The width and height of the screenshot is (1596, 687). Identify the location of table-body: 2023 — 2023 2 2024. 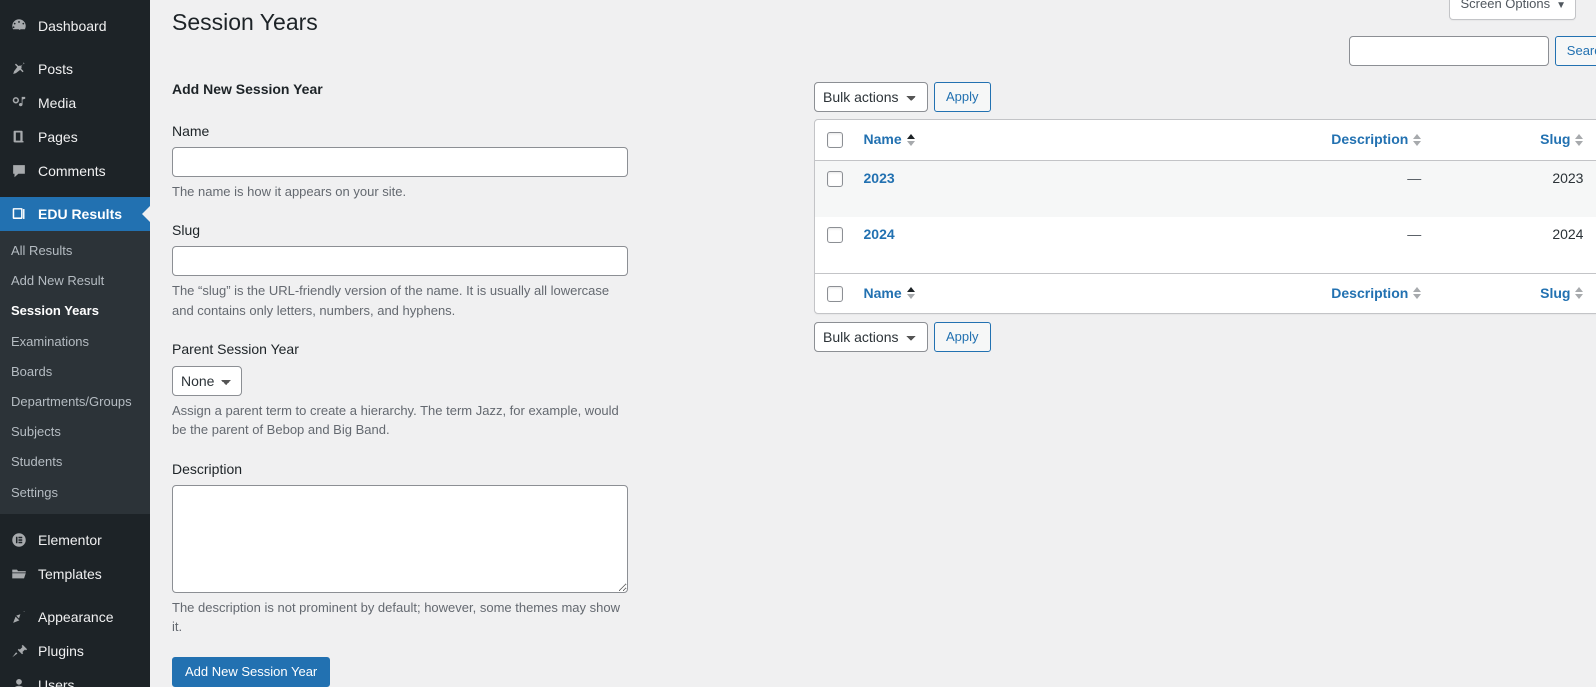
(1205, 216).